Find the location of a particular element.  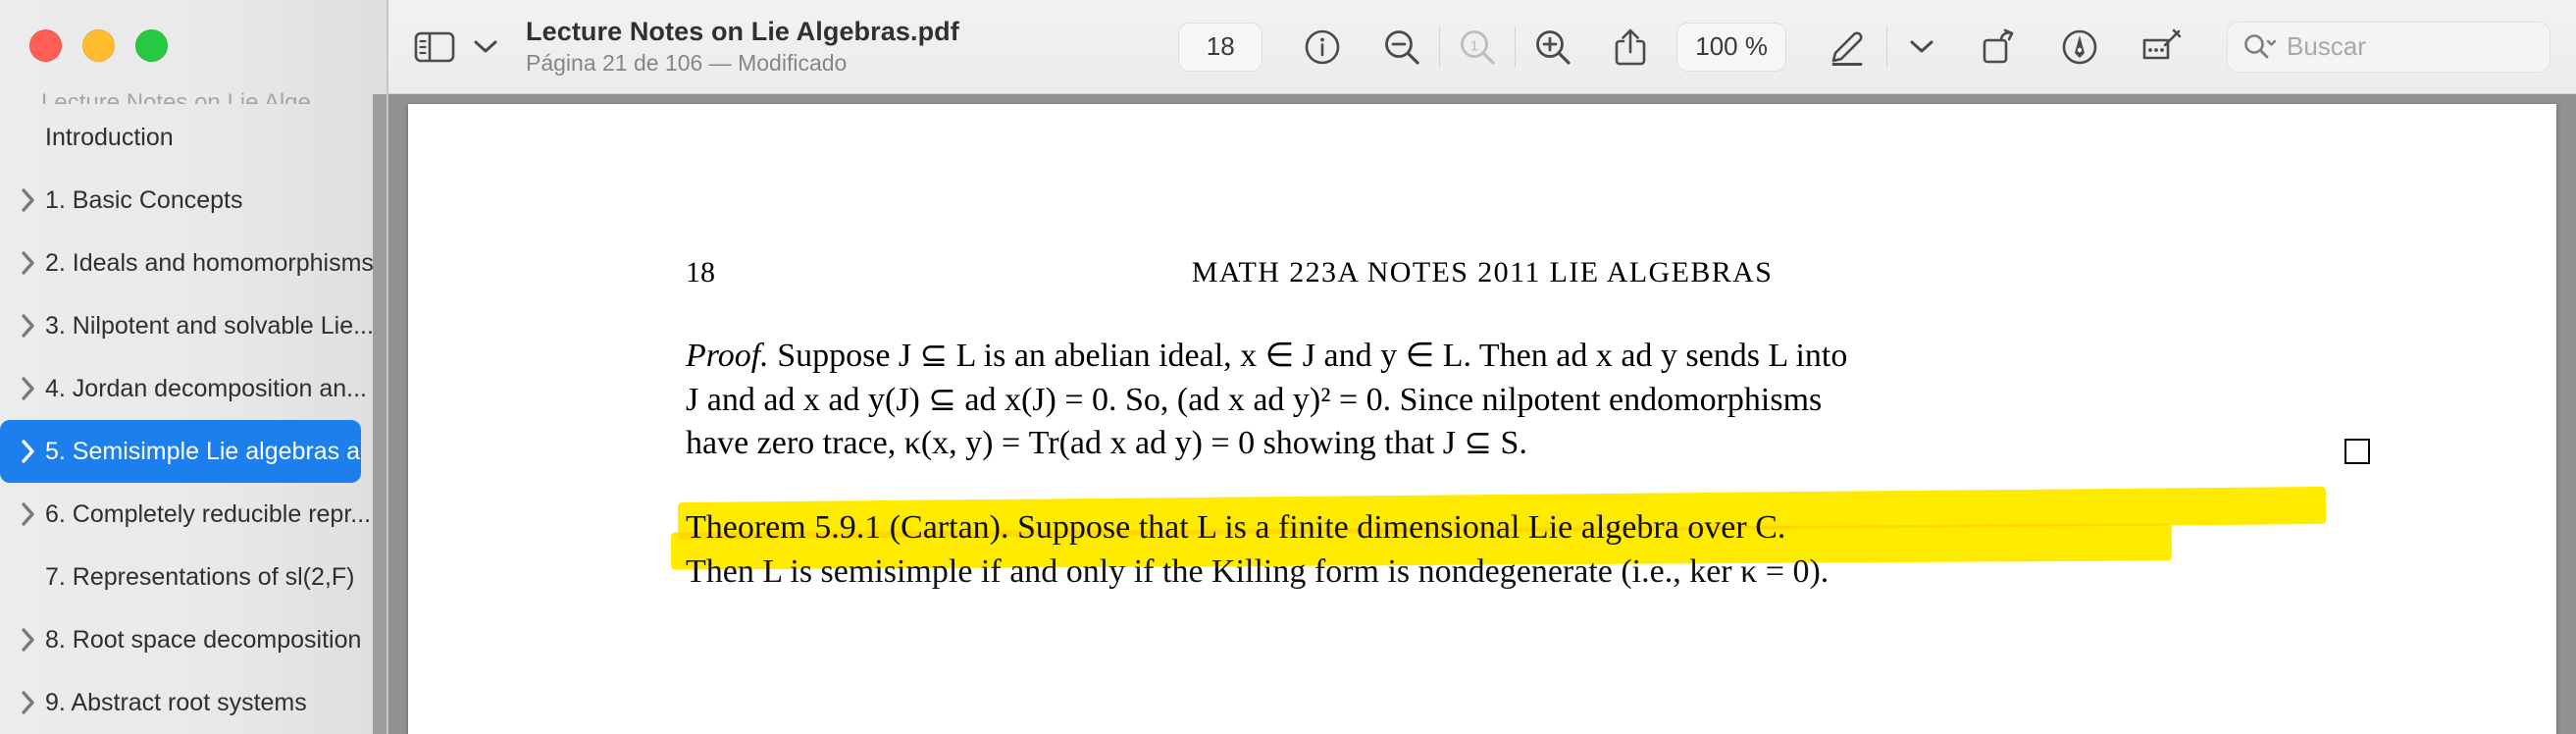

proof-label: Proof. is located at coordinates (727, 356).